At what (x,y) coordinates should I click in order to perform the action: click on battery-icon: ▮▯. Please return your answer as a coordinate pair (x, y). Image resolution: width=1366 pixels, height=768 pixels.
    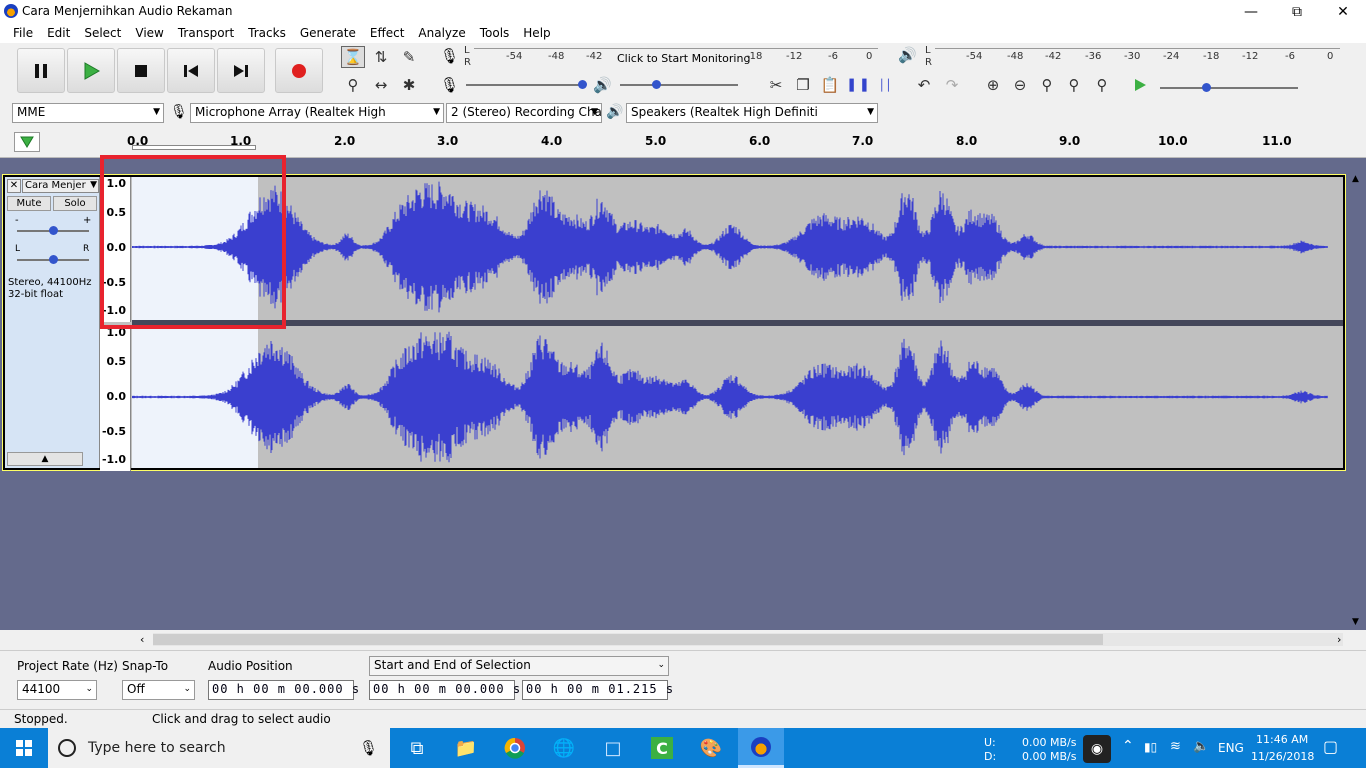
    Looking at the image, I should click on (1150, 747).